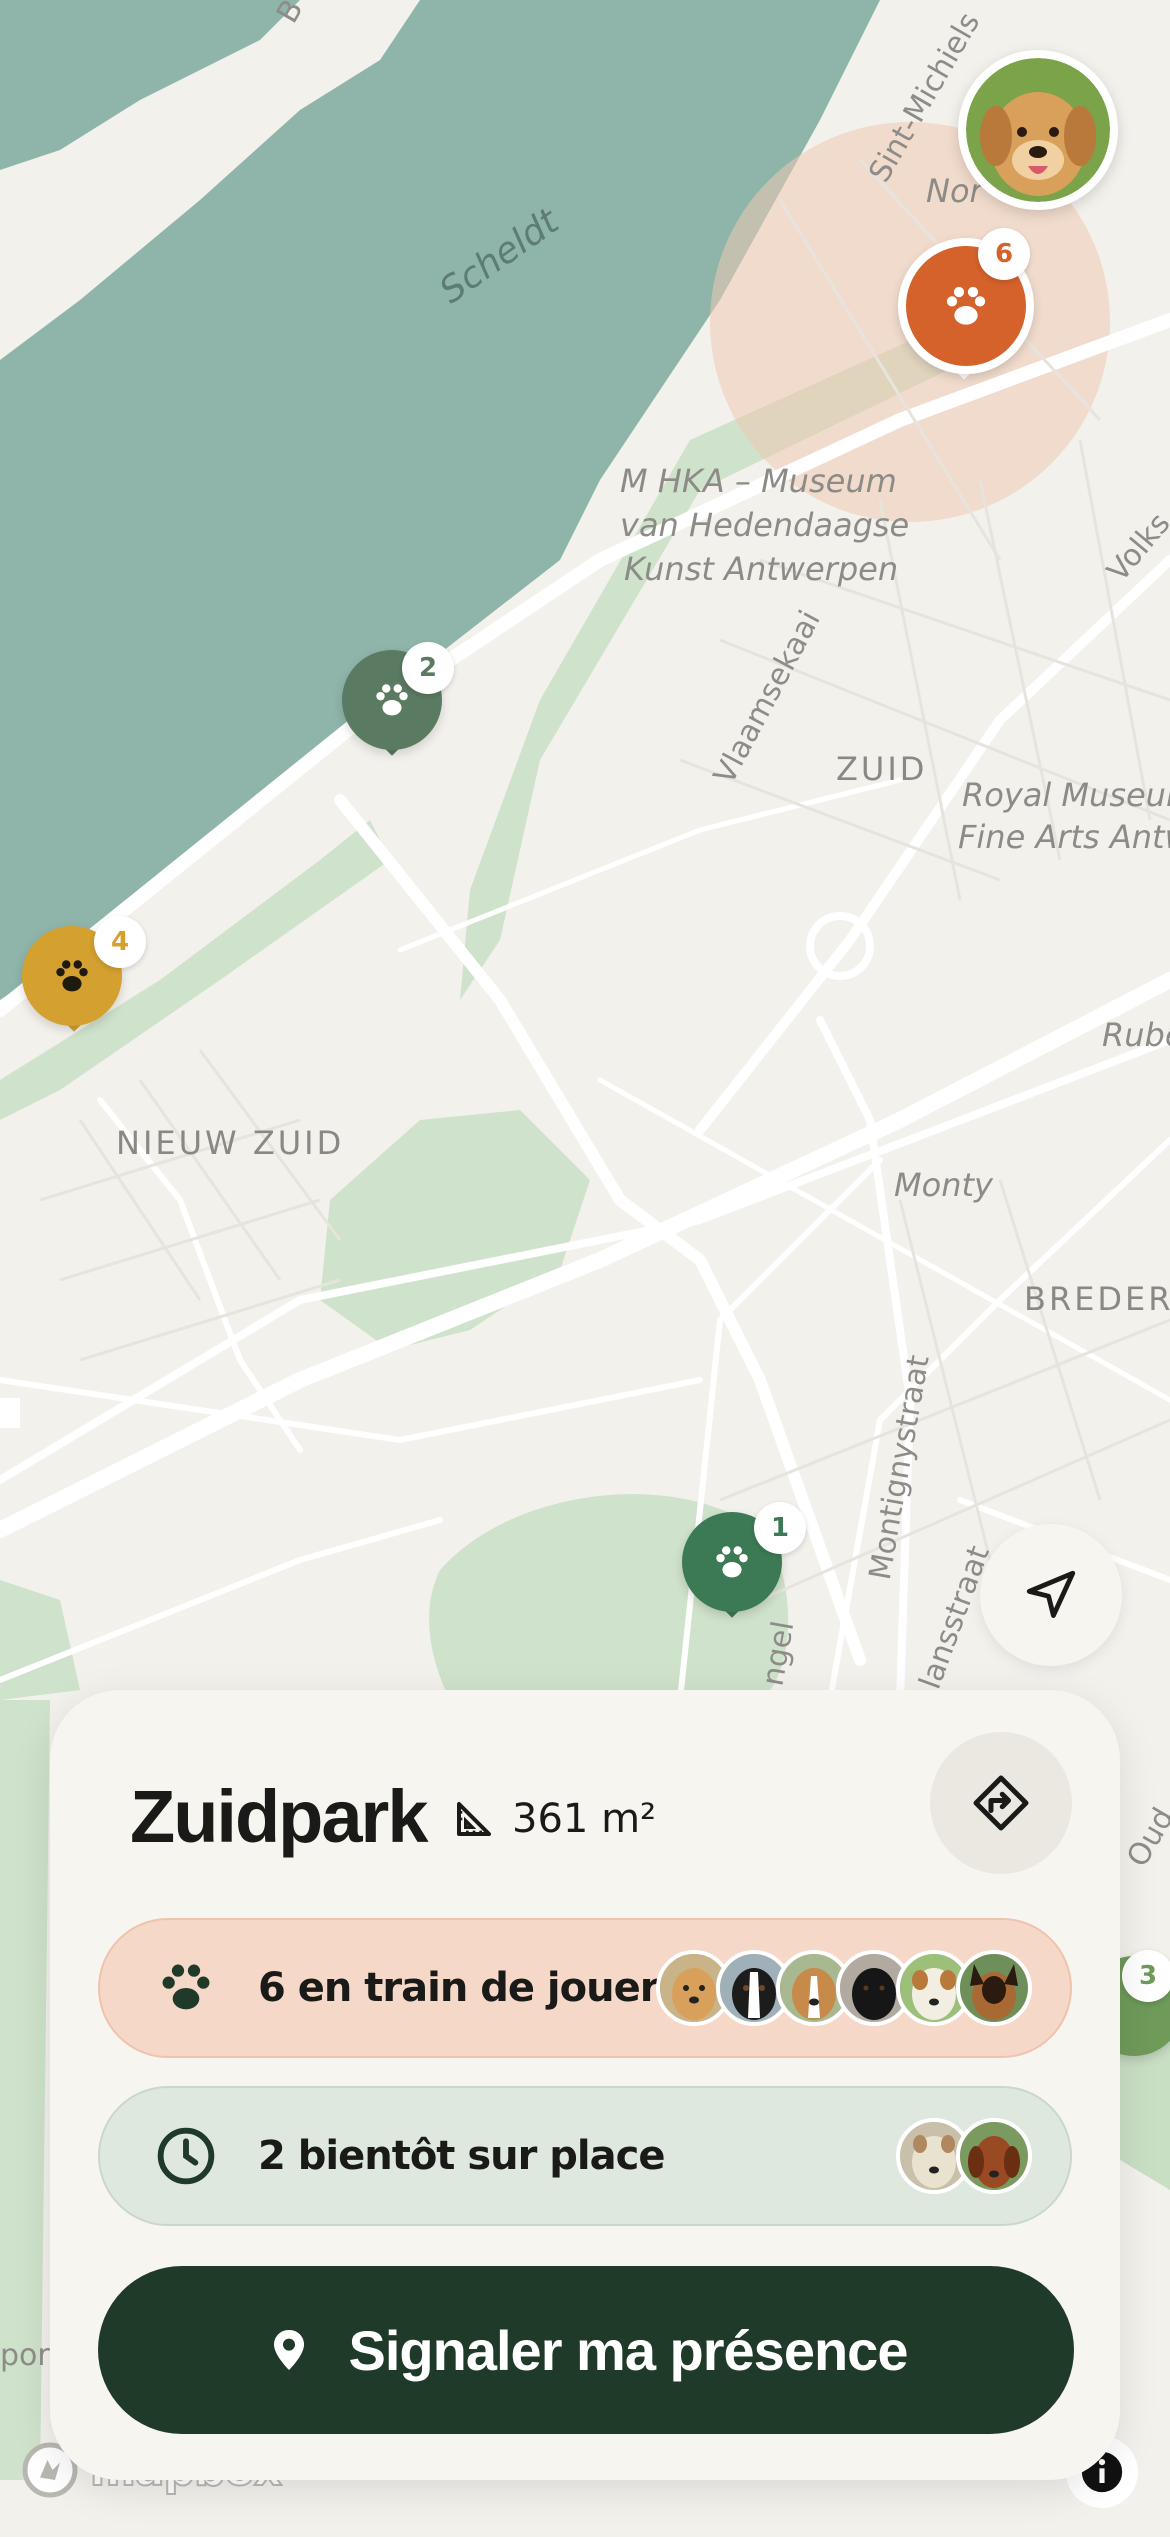 This screenshot has height=2537, width=1170. Describe the element at coordinates (765, 525) in the screenshot. I see `museum-label-line2: van Hedendaagse` at that location.